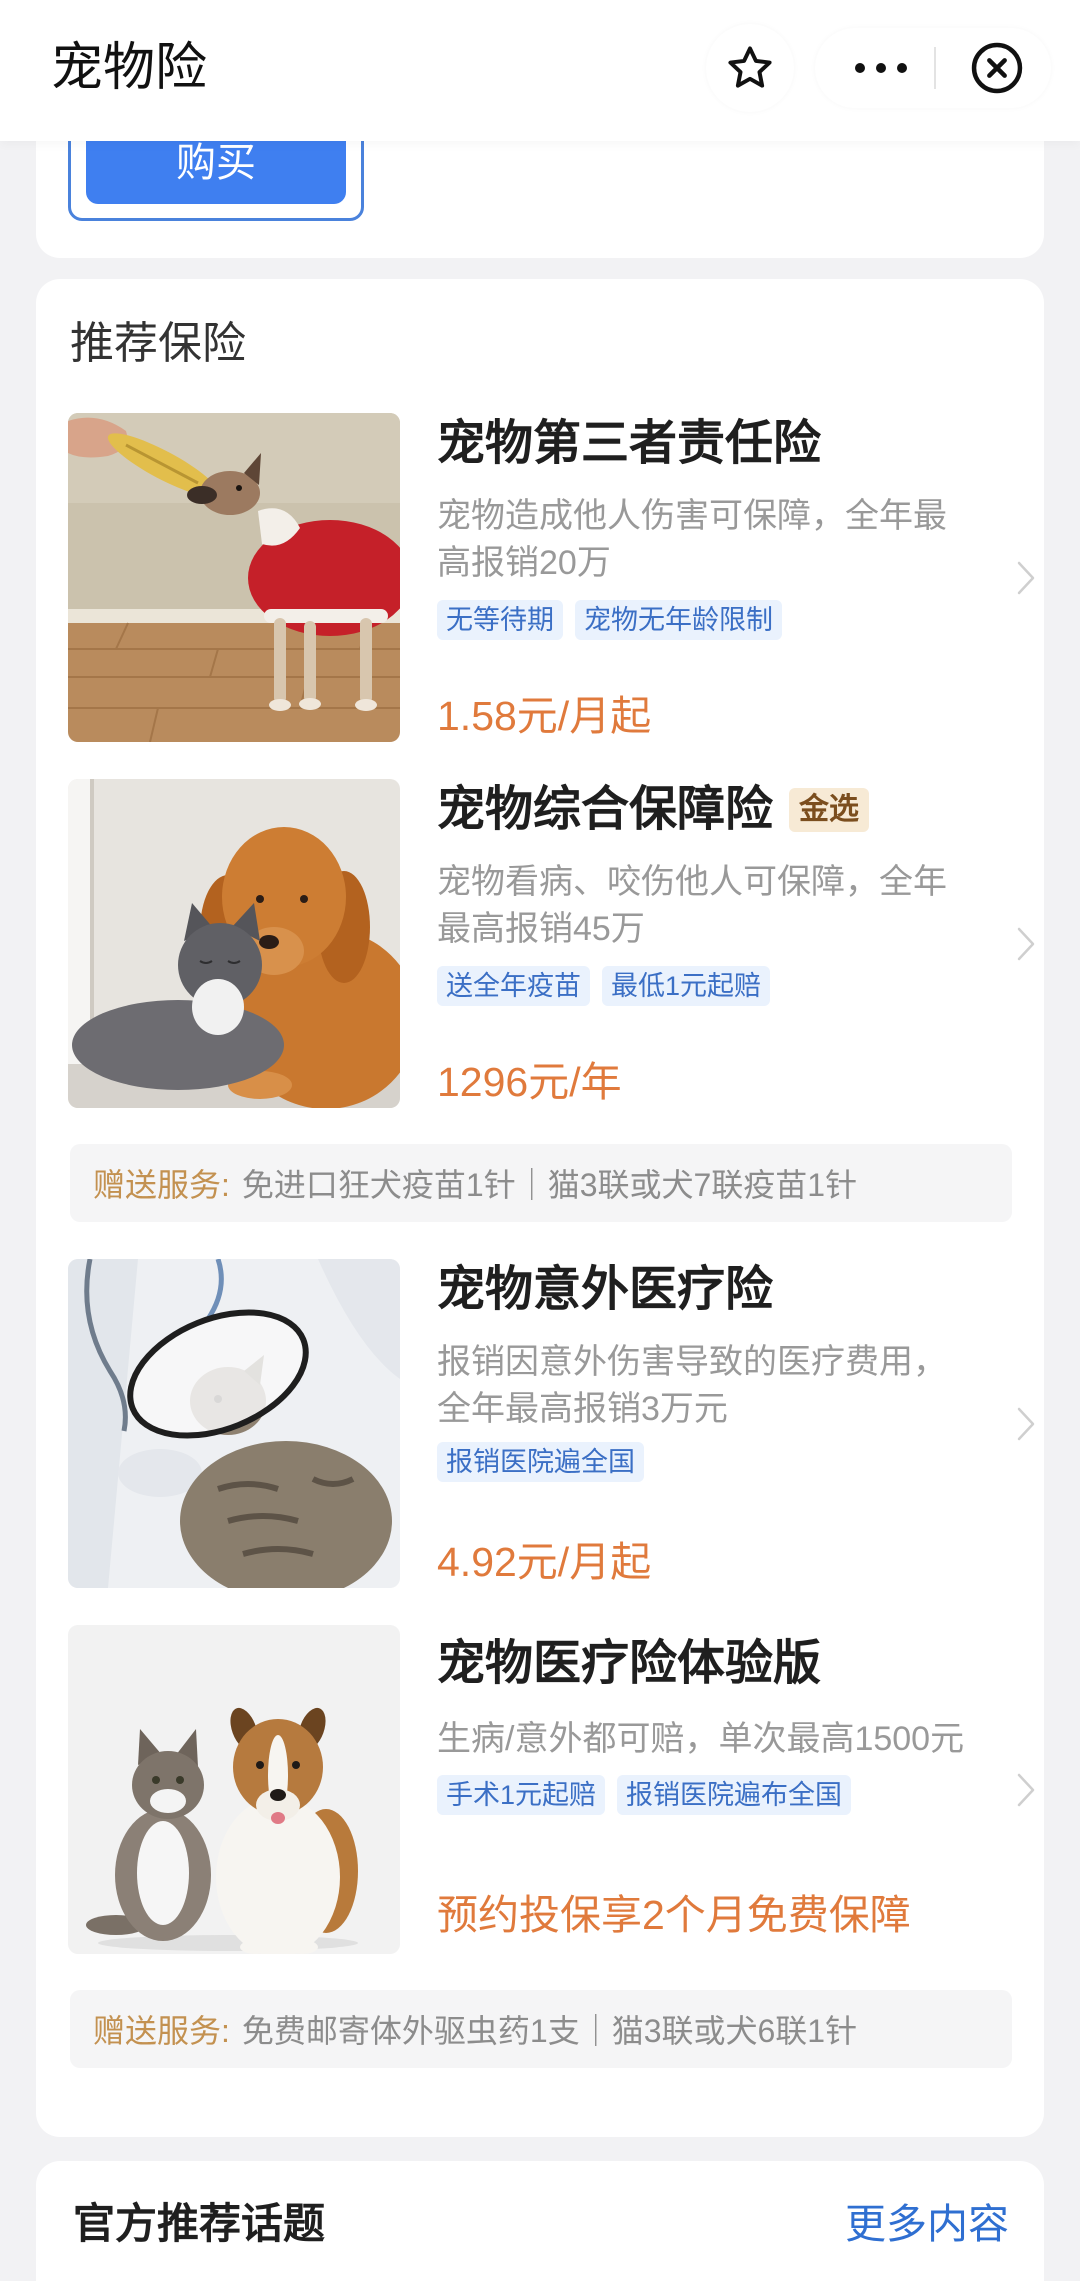  Describe the element at coordinates (549, 1185) in the screenshot. I see `gift-service-text: 免进口狂犬疫苗1针｜猫3联或犬7联疫苗1针` at that location.